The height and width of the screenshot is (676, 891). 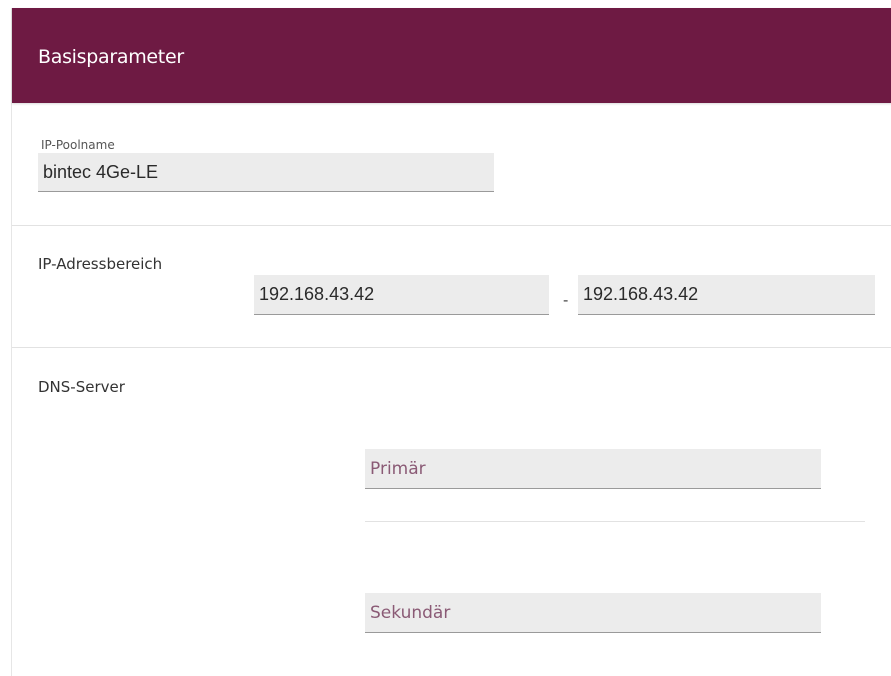 What do you see at coordinates (81, 387) in the screenshot?
I see `dns-server-label: DNS-Server` at bounding box center [81, 387].